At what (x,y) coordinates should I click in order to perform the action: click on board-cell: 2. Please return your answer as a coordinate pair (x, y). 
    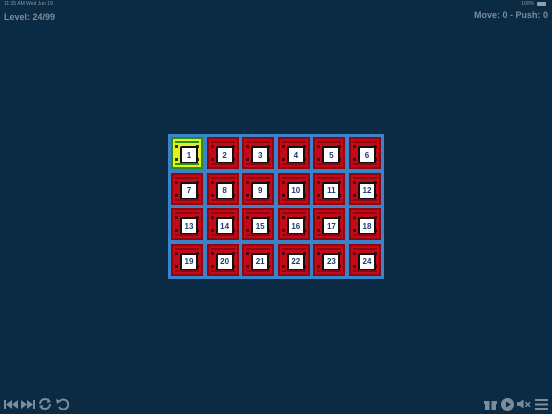
    Looking at the image, I should click on (222, 153).